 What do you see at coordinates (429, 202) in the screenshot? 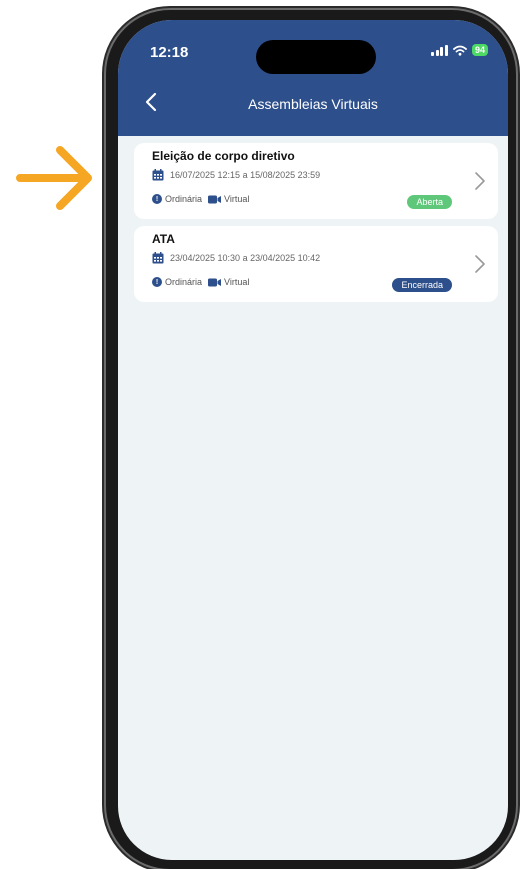
I see `status-badge: Aberta` at bounding box center [429, 202].